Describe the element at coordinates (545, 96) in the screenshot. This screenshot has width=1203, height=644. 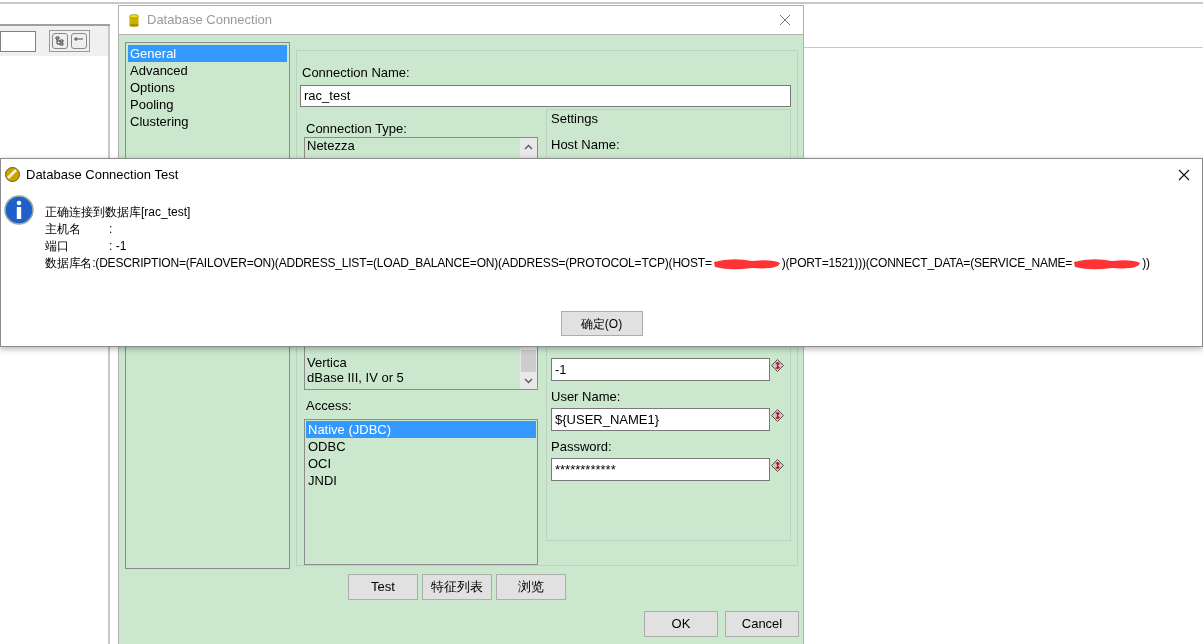
I see `connection-name-field: rac_test` at that location.